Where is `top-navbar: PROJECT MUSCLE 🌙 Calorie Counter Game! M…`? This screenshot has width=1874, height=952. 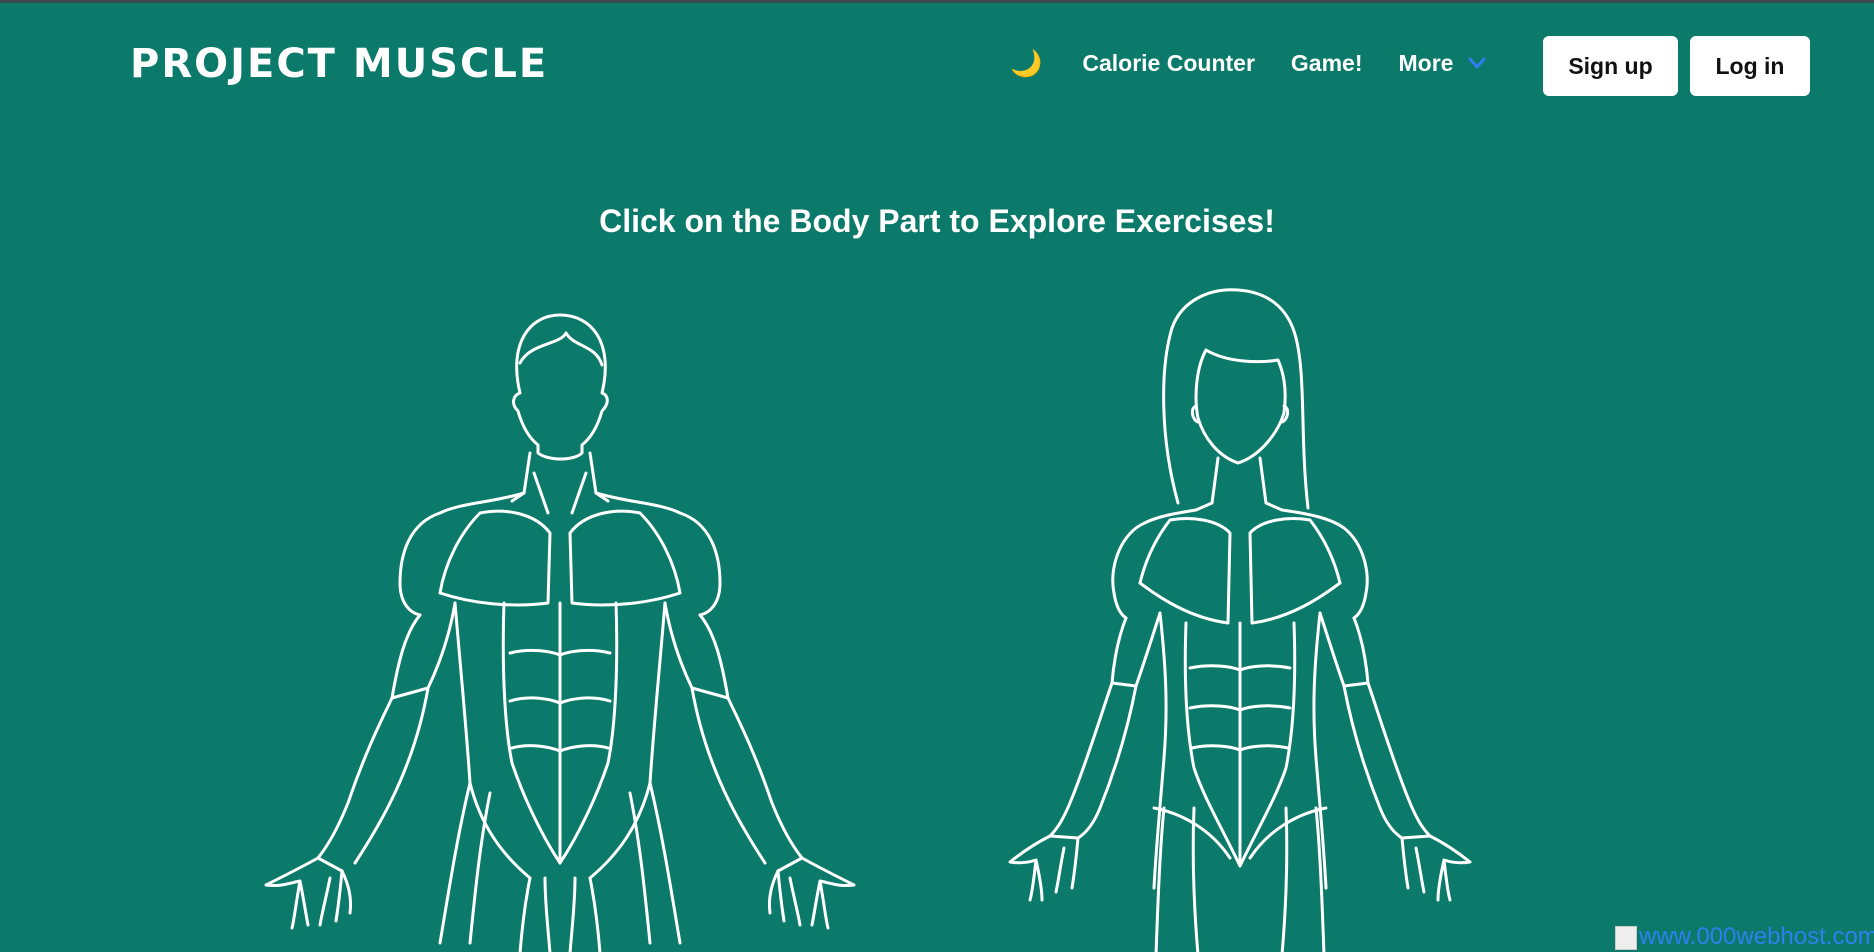 top-navbar: PROJECT MUSCLE 🌙 Calorie Counter Game! M… is located at coordinates (937, 68).